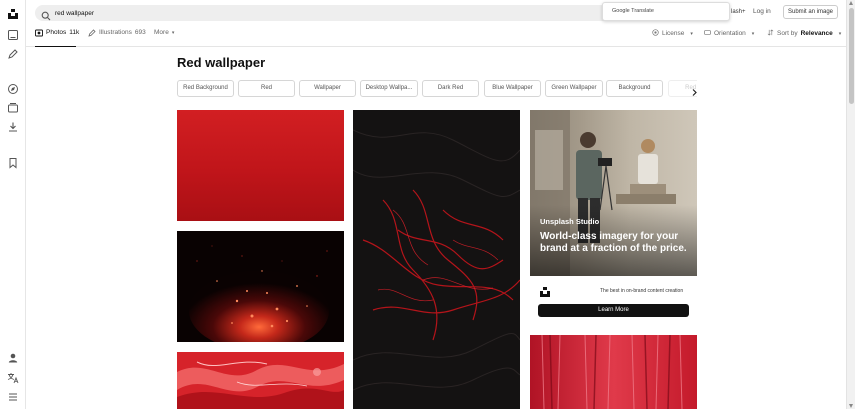 The image size is (855, 409). What do you see at coordinates (738, 12) in the screenshot?
I see `unsplash-plus-link: lash+` at bounding box center [738, 12].